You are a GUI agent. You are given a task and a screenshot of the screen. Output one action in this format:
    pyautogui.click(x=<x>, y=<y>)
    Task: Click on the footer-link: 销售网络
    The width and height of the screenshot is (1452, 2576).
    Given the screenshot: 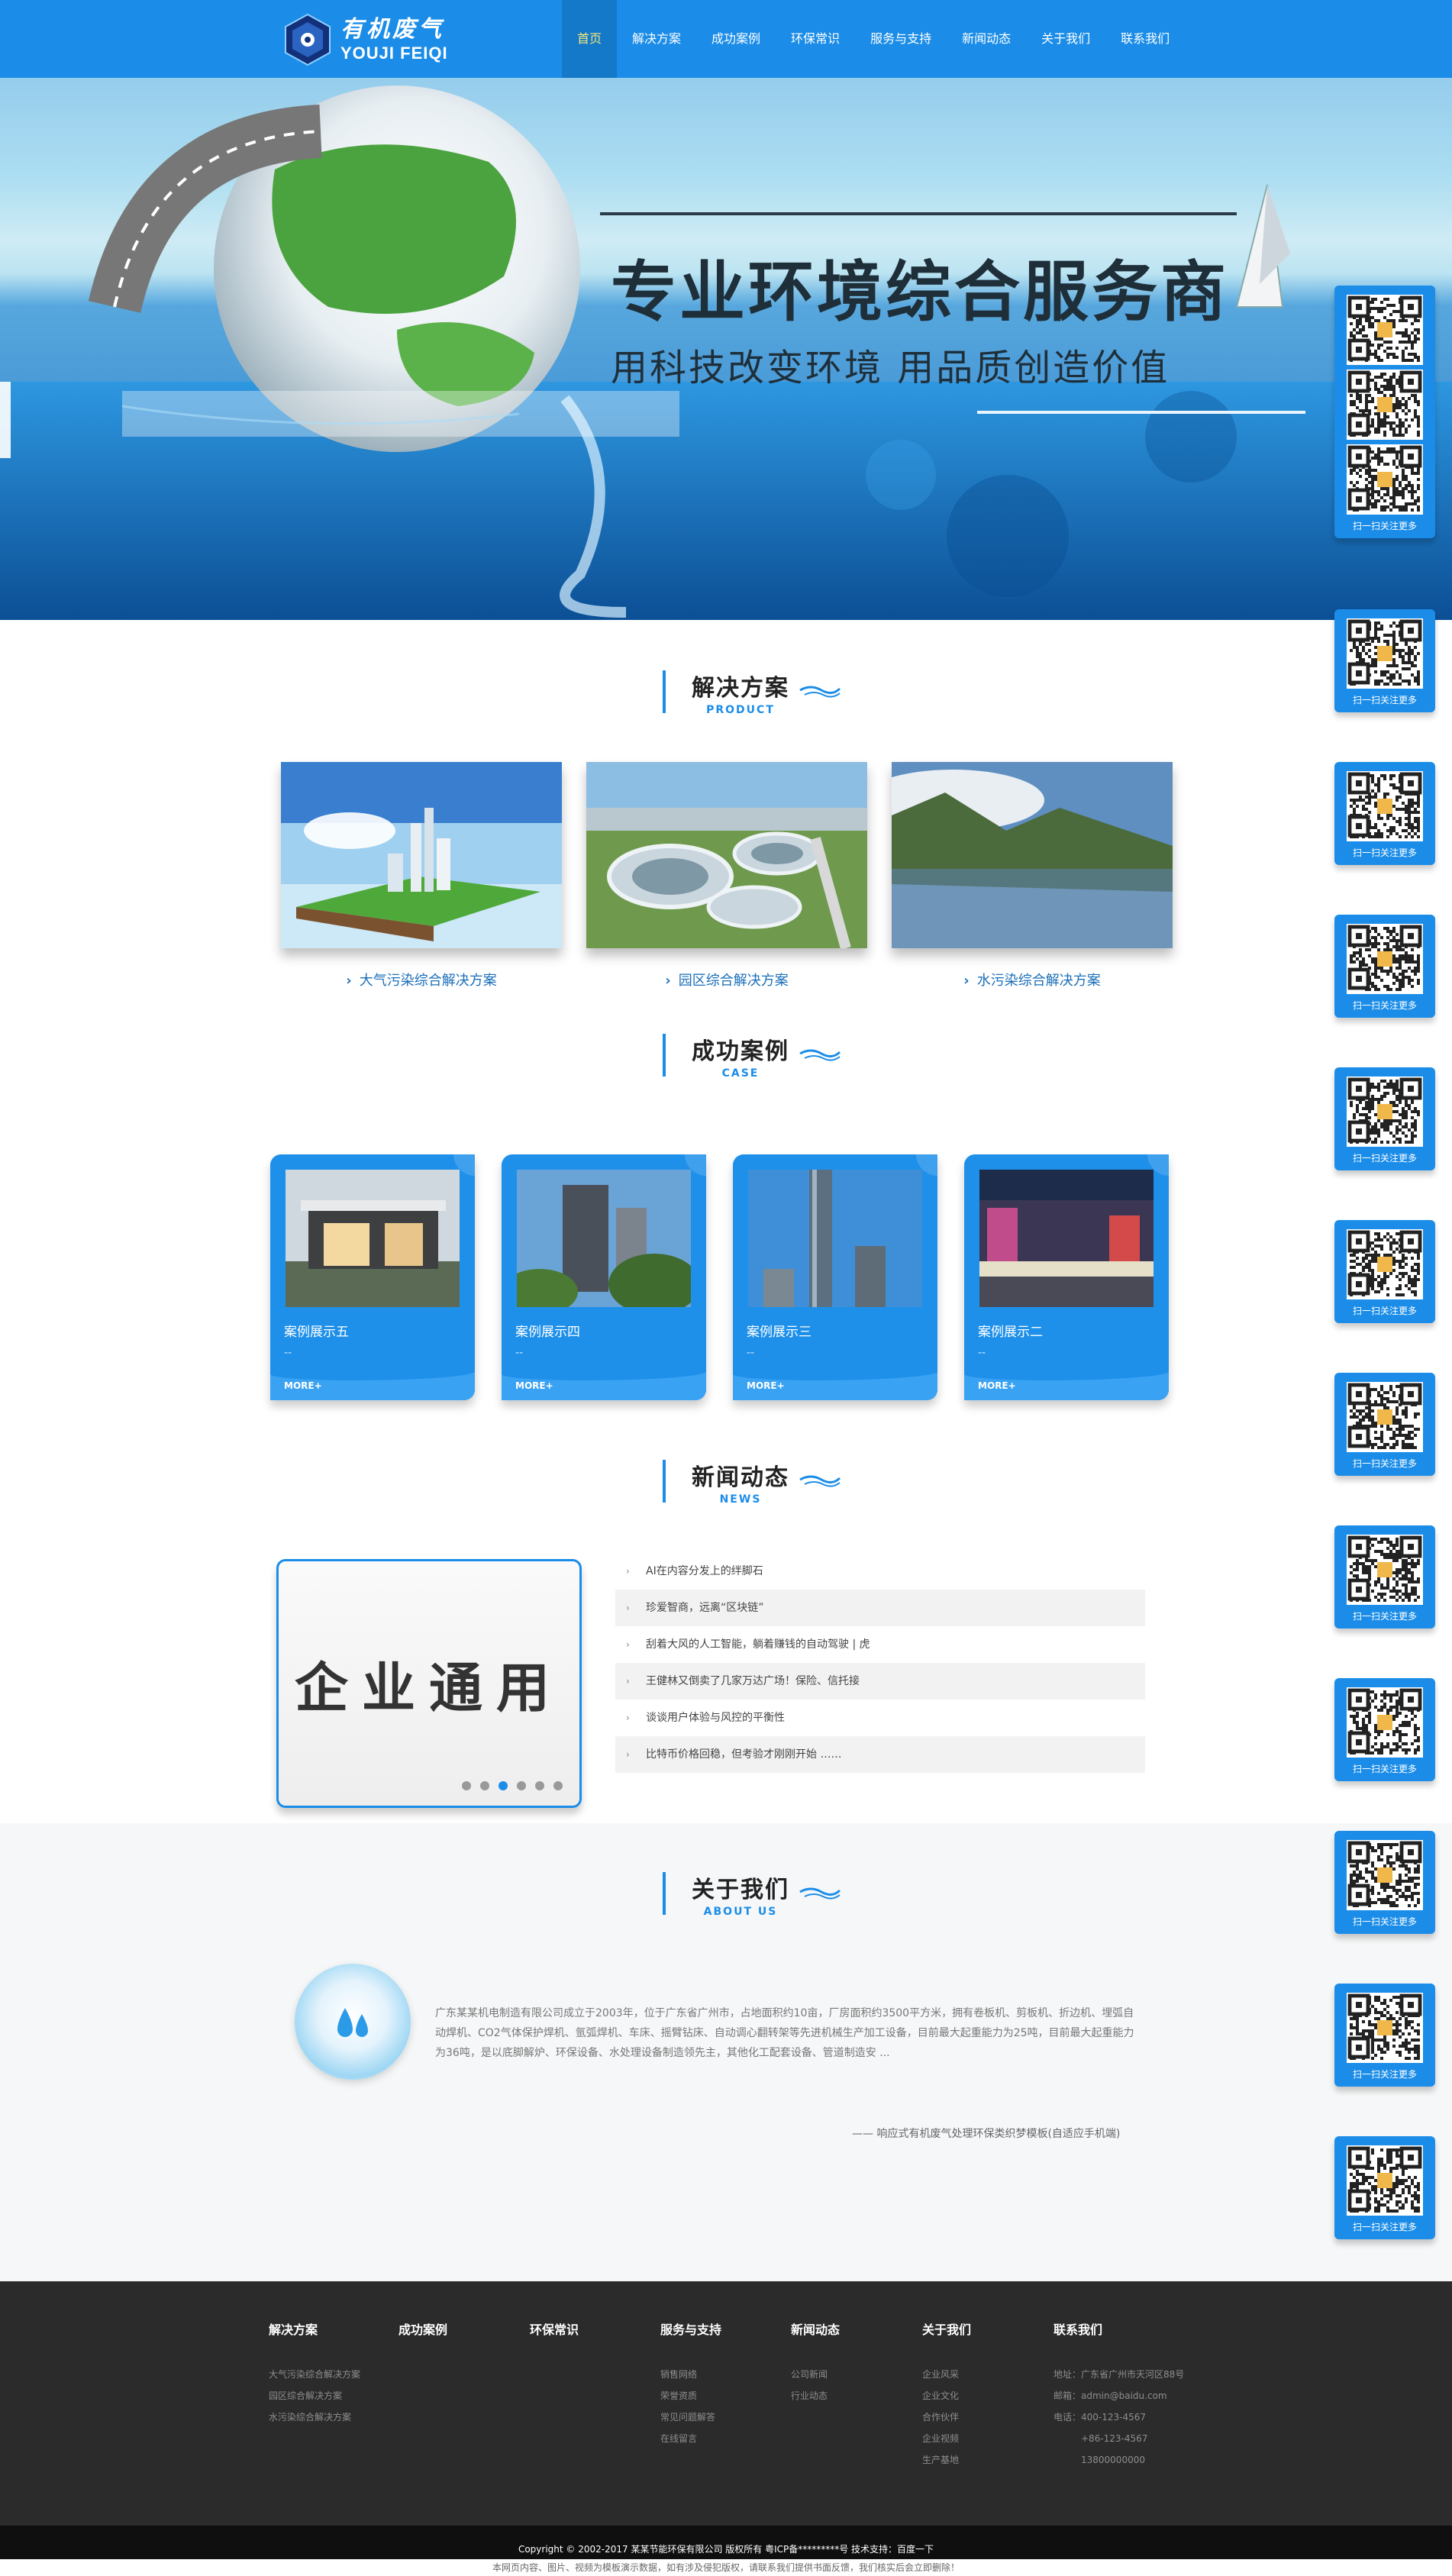 What is the action you would take?
    pyautogui.click(x=690, y=2374)
    